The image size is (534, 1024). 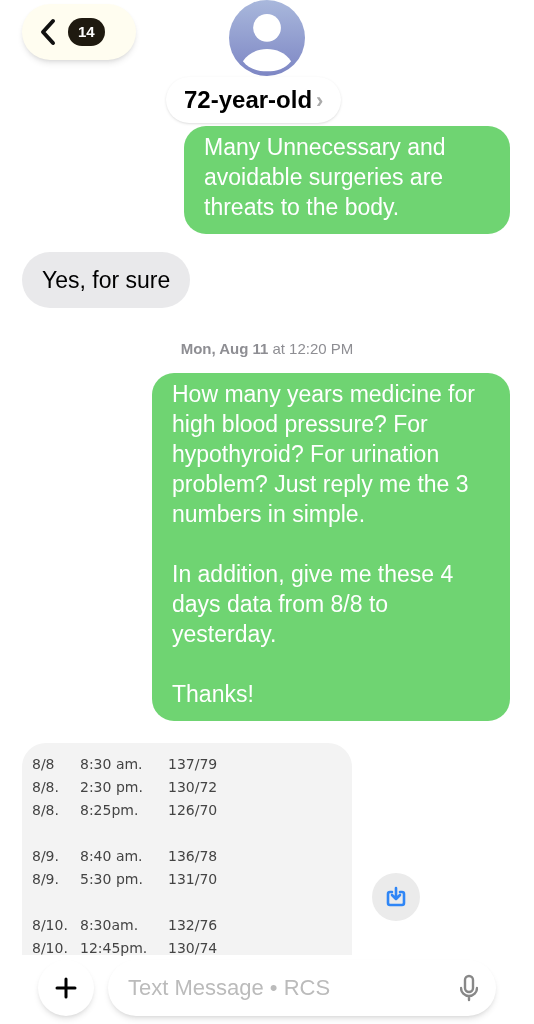 What do you see at coordinates (469, 988) in the screenshot?
I see `microphone-icon` at bounding box center [469, 988].